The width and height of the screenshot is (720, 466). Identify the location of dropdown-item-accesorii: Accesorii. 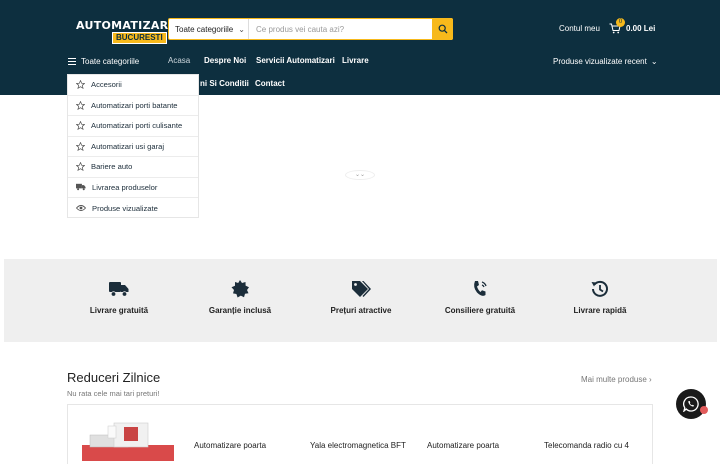
(133, 85).